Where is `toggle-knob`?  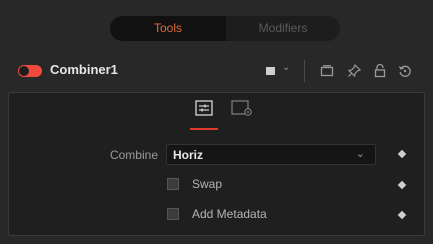 toggle-knob is located at coordinates (24, 71).